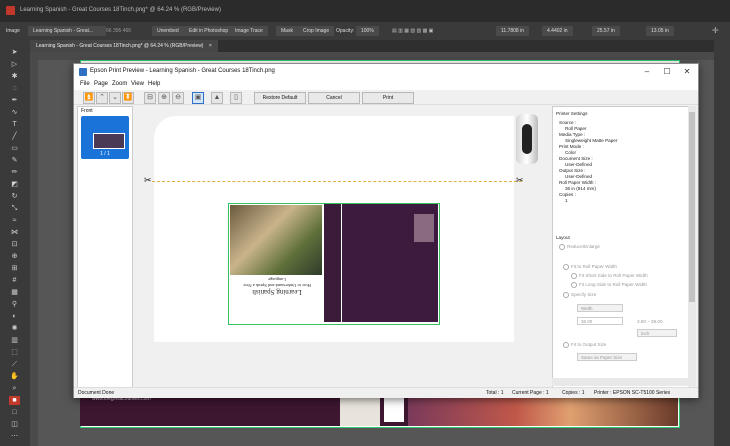  I want to click on minimize-button: –, so click(647, 72).